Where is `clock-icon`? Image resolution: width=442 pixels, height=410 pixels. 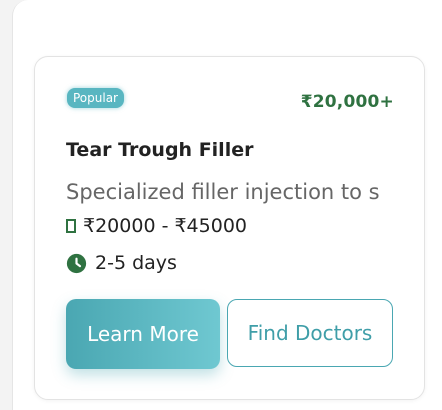
clock-icon is located at coordinates (76, 263).